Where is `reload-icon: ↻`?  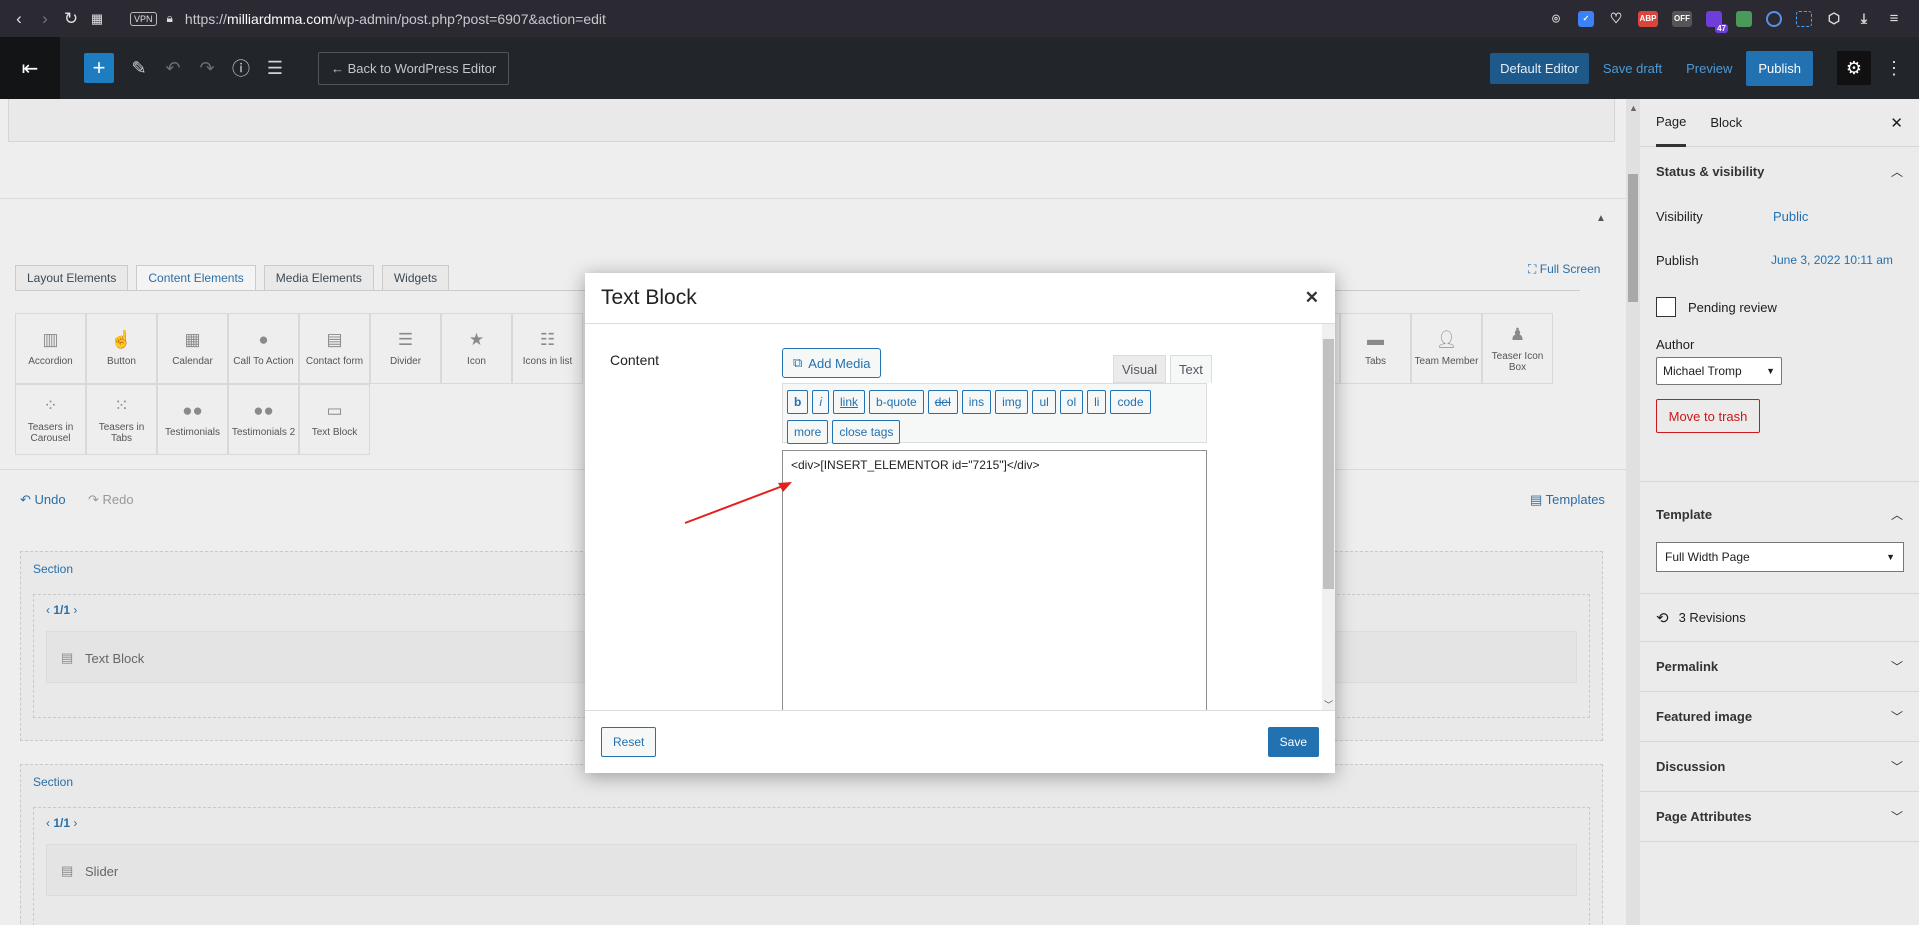
reload-icon: ↻ is located at coordinates (71, 19).